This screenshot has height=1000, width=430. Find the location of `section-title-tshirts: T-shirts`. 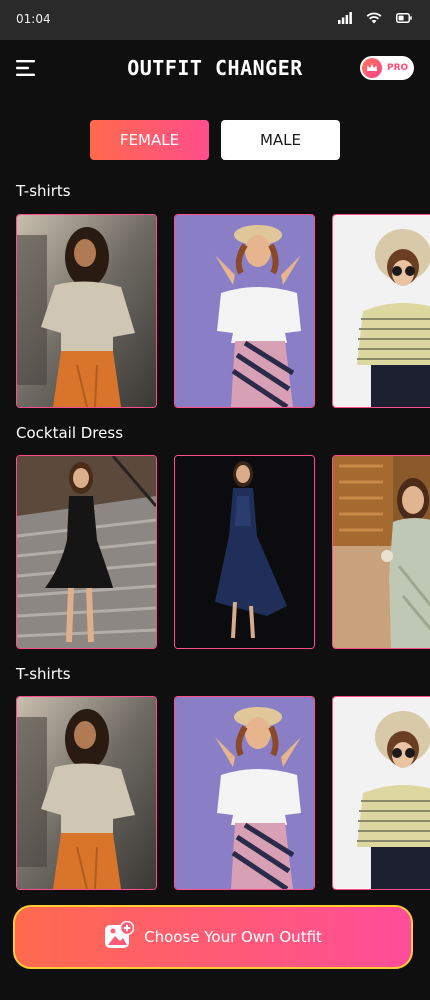

section-title-tshirts: T-shirts is located at coordinates (43, 191).